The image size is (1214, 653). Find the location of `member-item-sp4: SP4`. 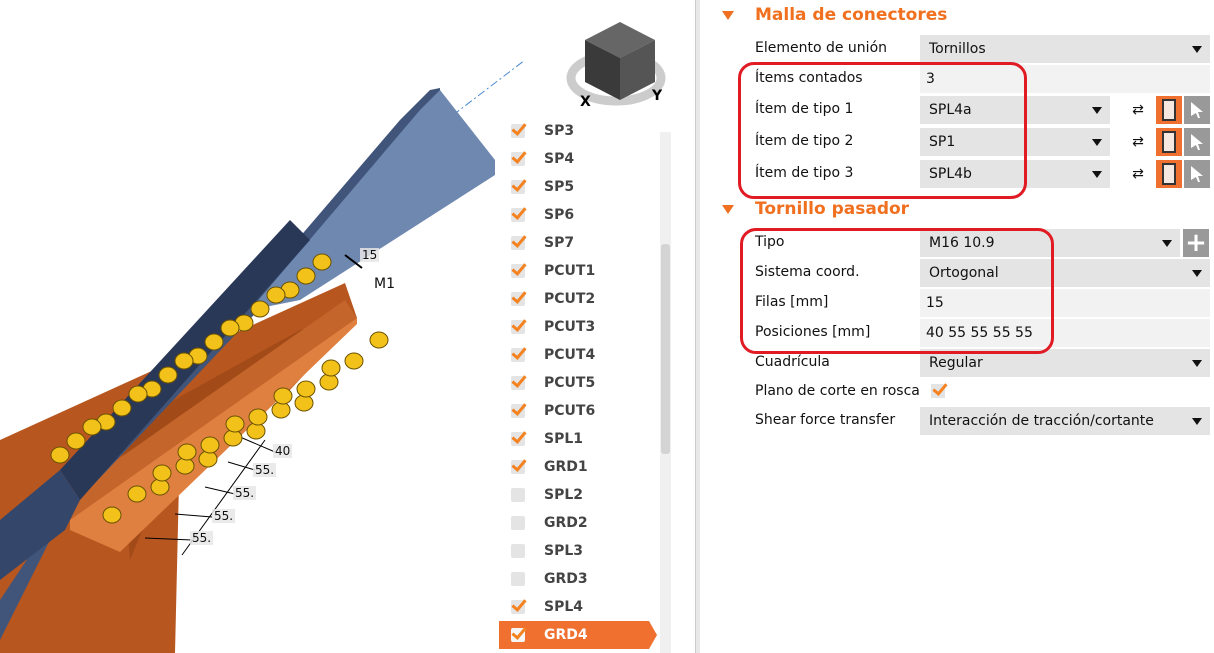

member-item-sp4: SP4 is located at coordinates (574, 159).